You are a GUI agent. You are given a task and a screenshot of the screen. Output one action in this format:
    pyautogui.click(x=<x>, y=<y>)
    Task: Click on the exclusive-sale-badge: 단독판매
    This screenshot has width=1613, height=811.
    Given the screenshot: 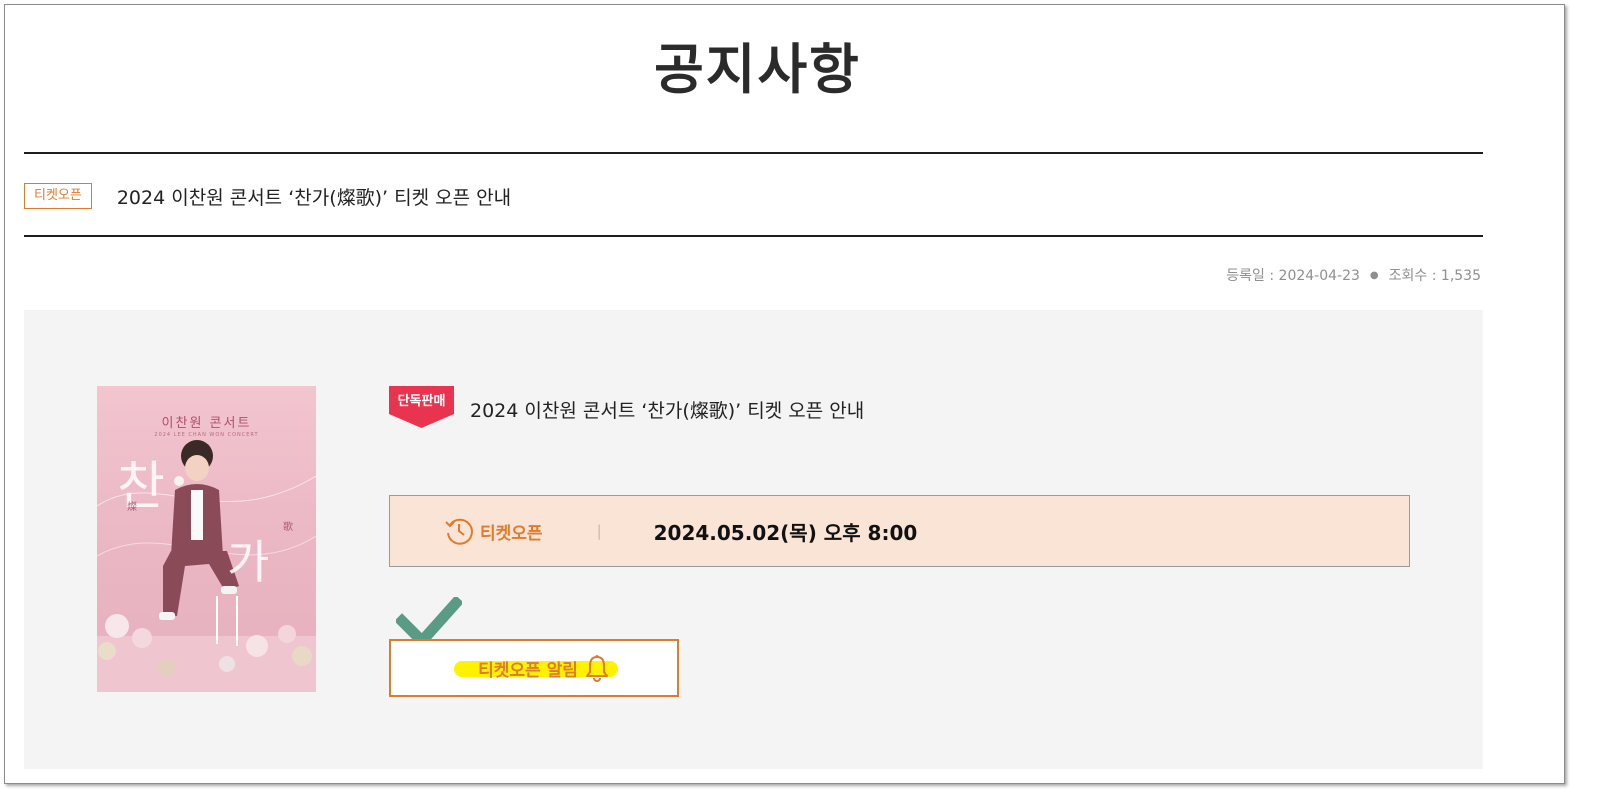 What is the action you would take?
    pyautogui.click(x=421, y=407)
    